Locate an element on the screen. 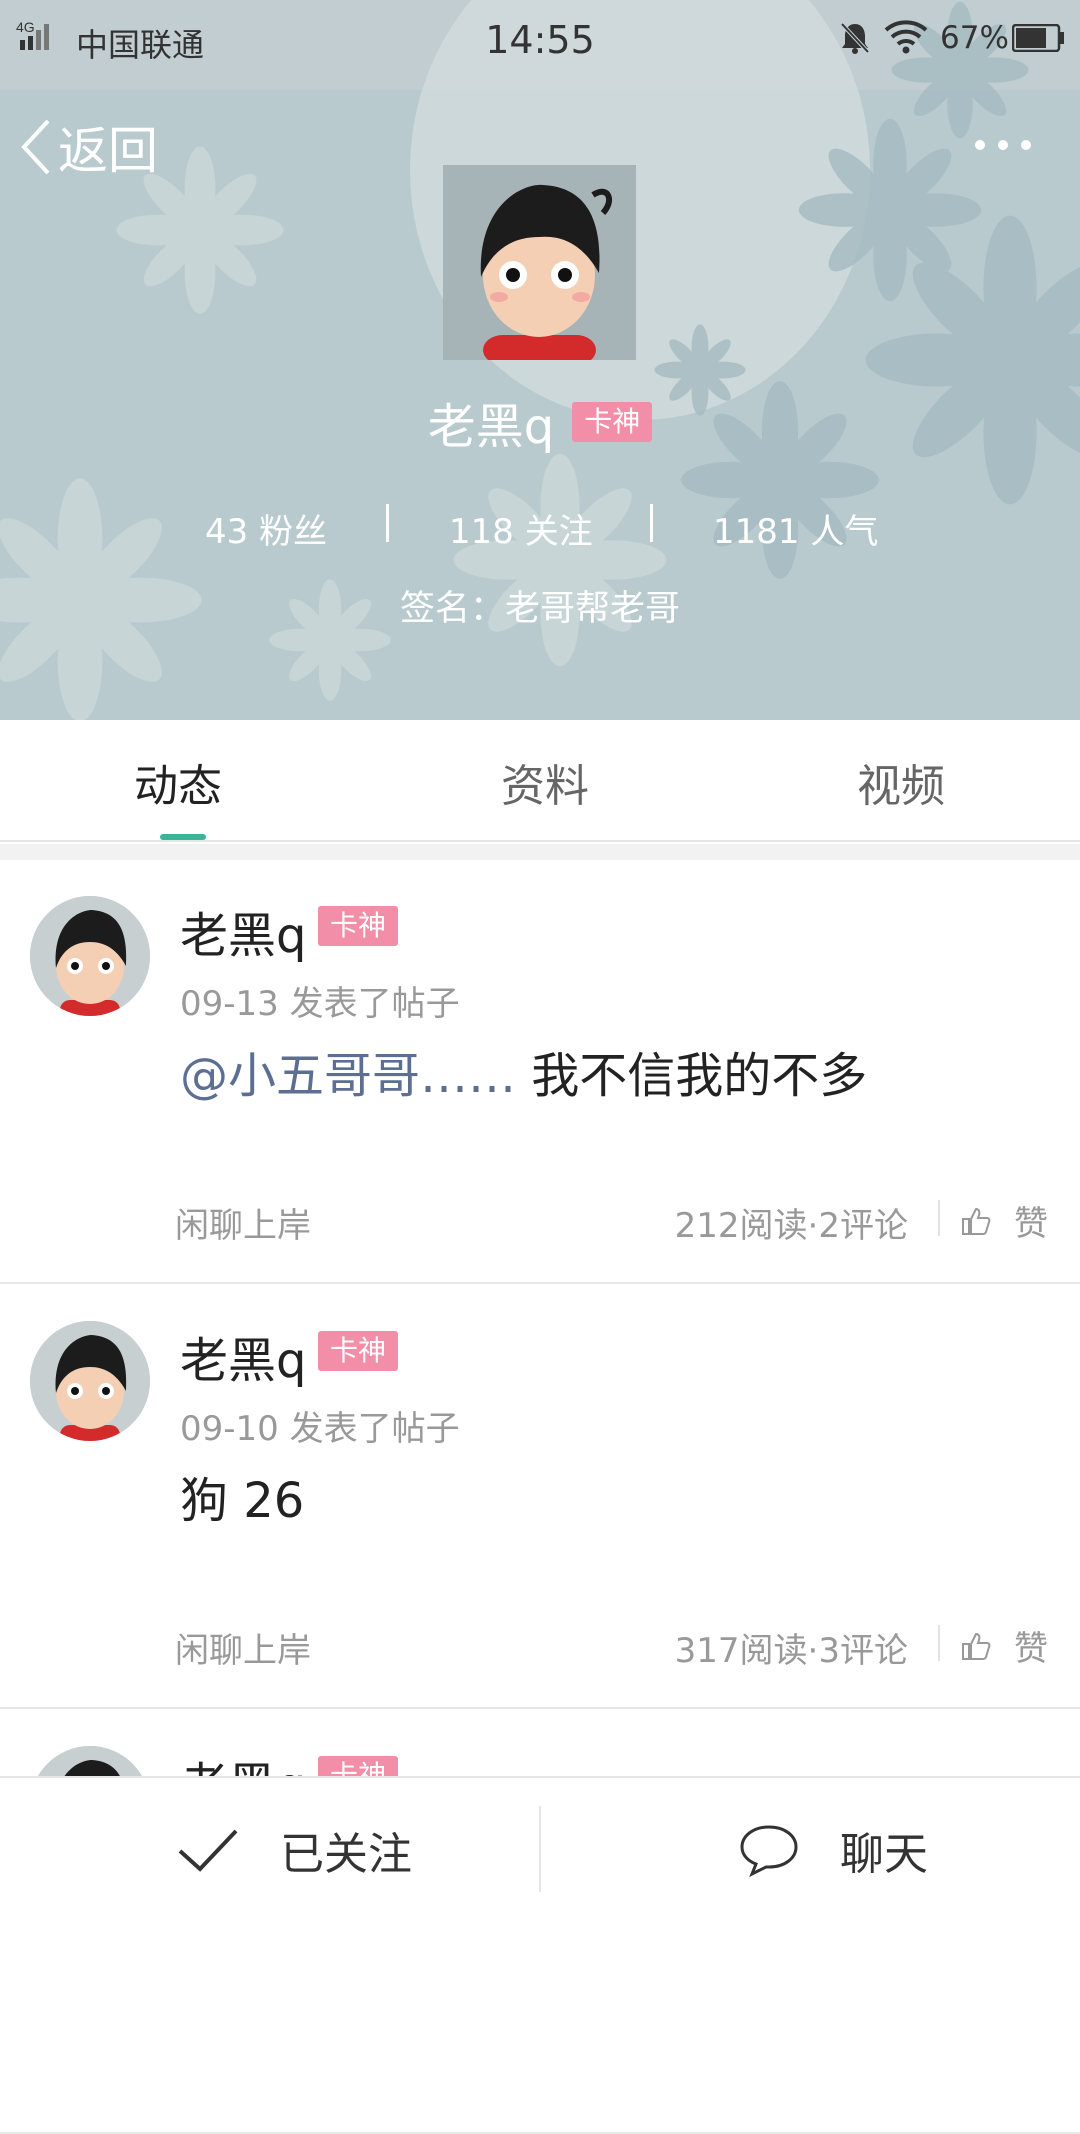 Image resolution: width=1080 pixels, height=2134 pixels. post-meta: 09-10 发表了帖子 is located at coordinates (320, 1429).